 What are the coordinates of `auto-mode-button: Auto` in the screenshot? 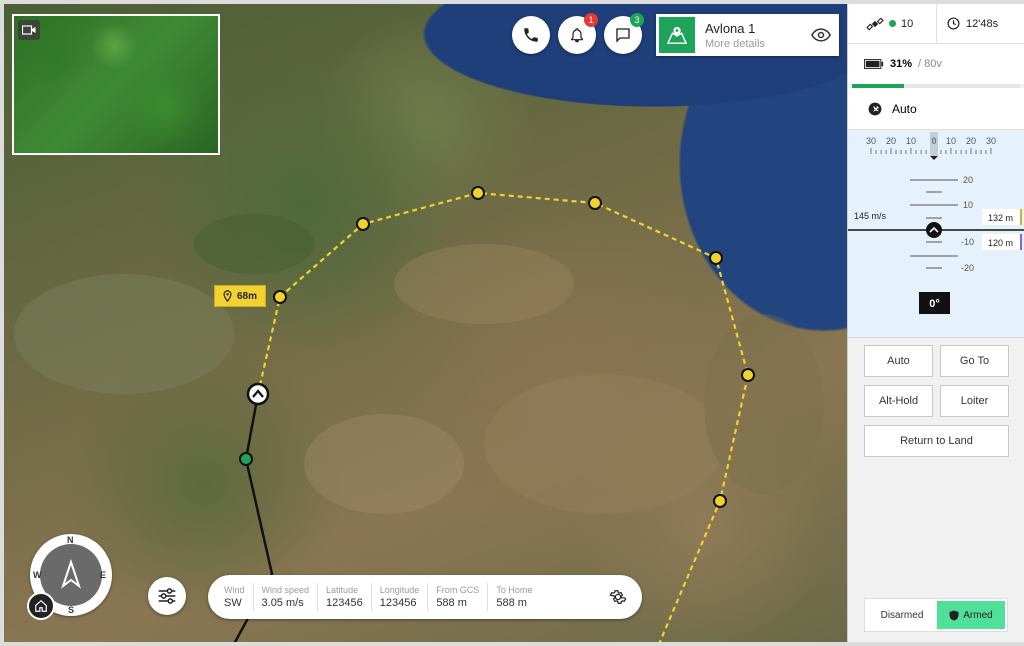 It's located at (898, 361).